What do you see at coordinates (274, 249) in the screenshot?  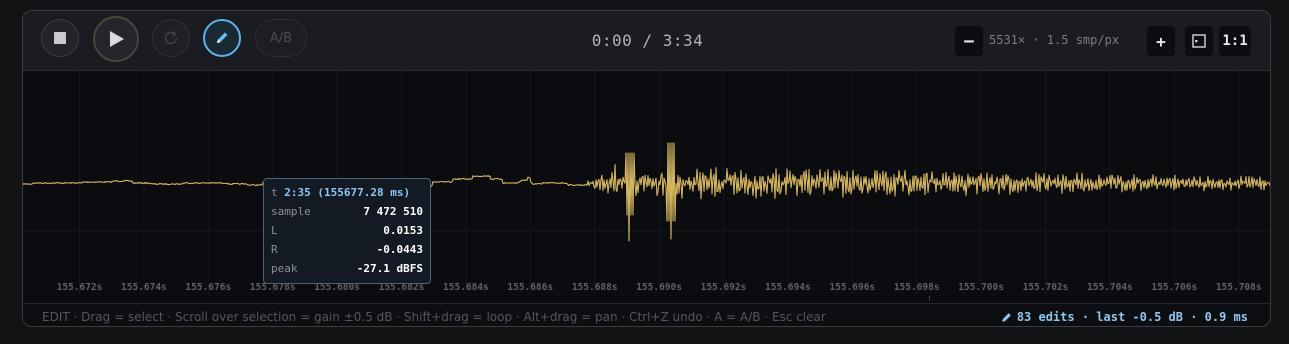 I see `tooltip-right-key: R` at bounding box center [274, 249].